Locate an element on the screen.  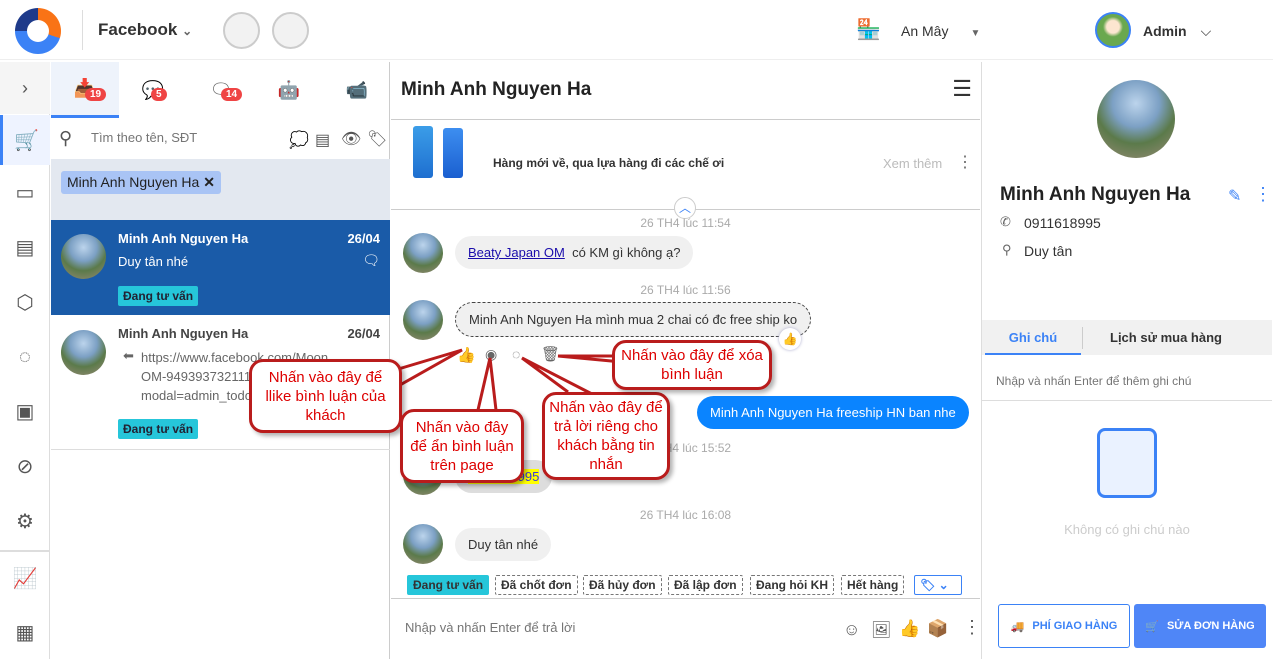
customer-name: Minh Anh Nguyen Ha is located at coordinates (1095, 194).